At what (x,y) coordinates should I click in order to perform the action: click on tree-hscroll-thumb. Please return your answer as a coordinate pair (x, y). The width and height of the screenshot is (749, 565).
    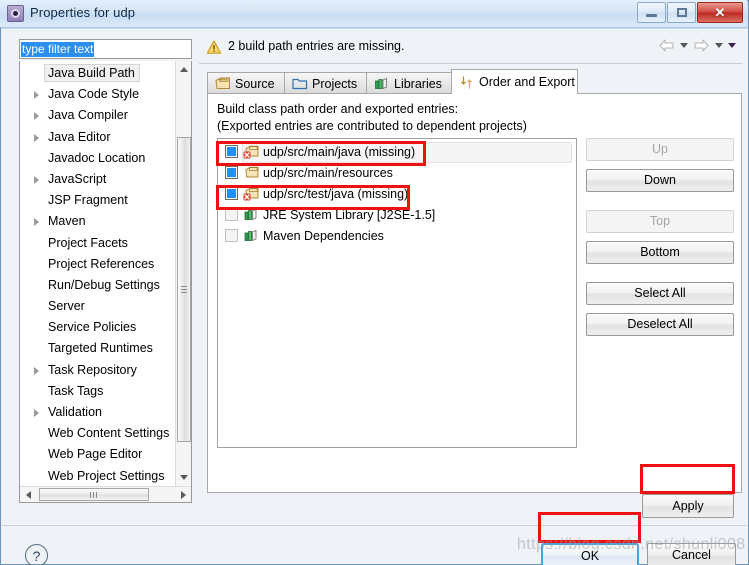
    Looking at the image, I should click on (94, 494).